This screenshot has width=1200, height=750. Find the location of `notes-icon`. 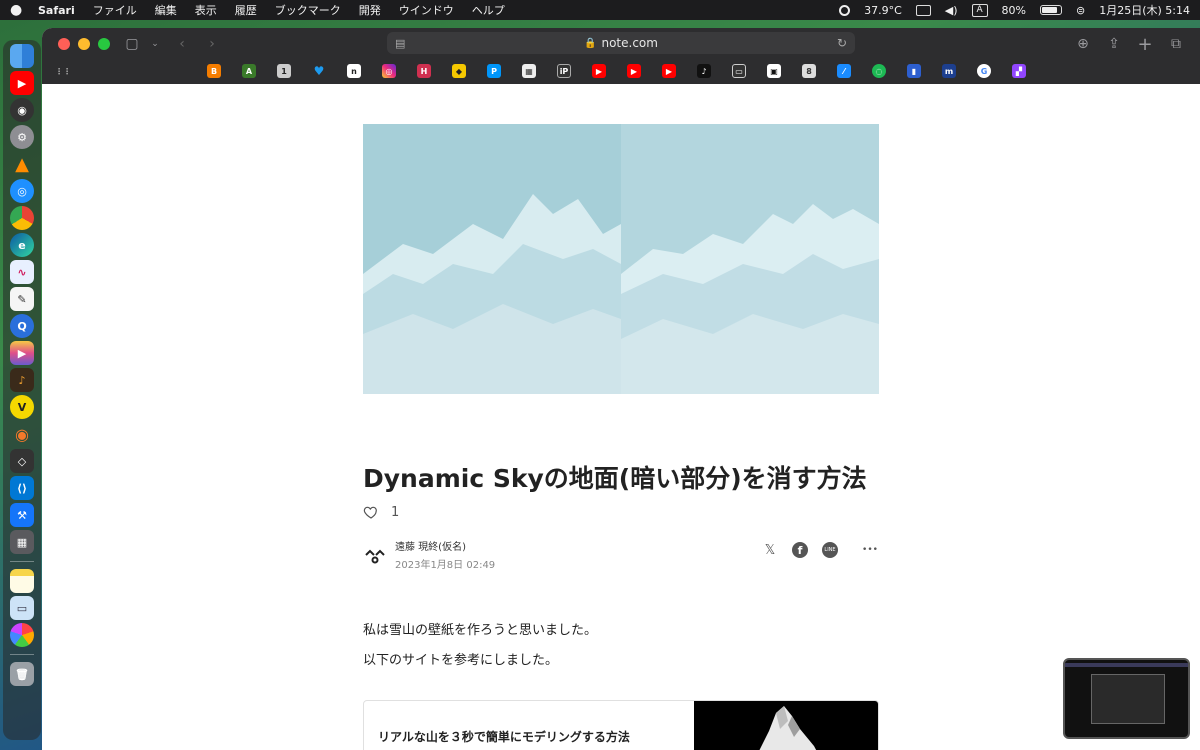

notes-icon is located at coordinates (22, 581).